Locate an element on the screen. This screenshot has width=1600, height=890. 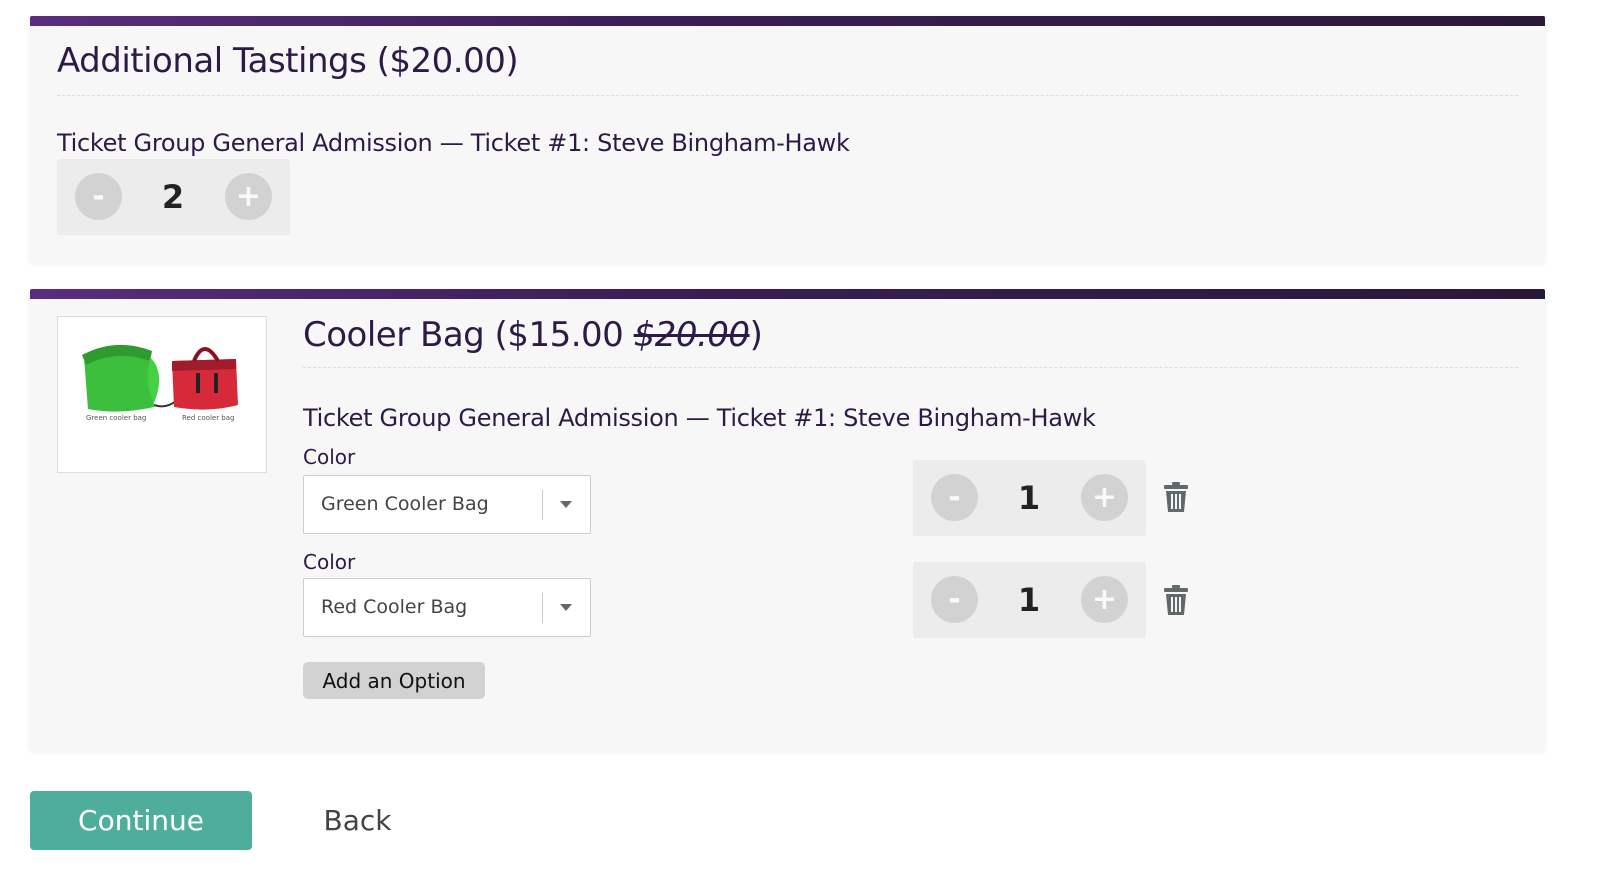
tastings-title: Additional Tastings ($20.00) is located at coordinates (288, 61).